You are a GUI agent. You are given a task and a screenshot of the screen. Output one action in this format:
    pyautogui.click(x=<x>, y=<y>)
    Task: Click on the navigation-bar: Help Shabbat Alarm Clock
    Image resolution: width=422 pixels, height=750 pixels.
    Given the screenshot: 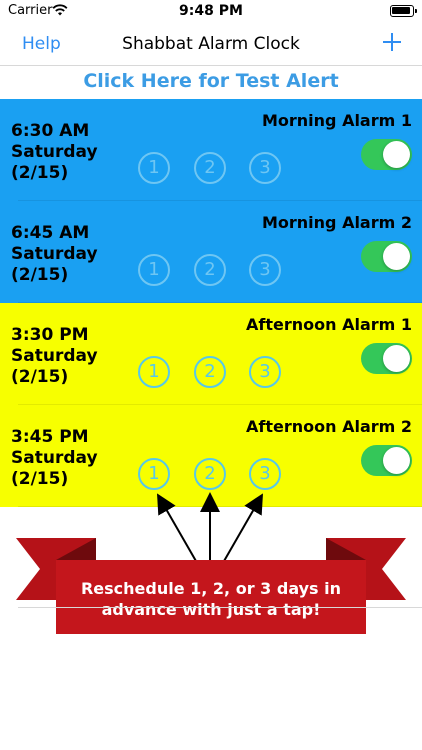 What is the action you would take?
    pyautogui.click(x=211, y=45)
    